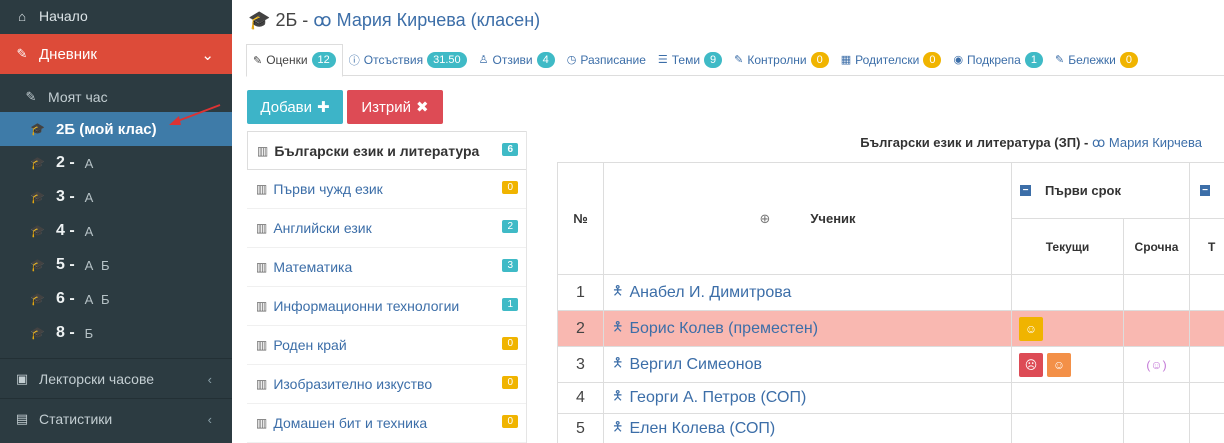 This screenshot has width=1224, height=443. I want to click on column-header-term-grade: Срочна, so click(1157, 247).